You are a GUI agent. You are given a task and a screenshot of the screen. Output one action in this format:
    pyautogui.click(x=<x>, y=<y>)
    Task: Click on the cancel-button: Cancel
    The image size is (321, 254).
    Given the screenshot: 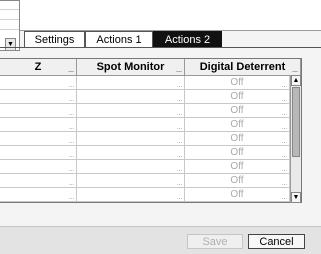 What is the action you would take?
    pyautogui.click(x=276, y=241)
    